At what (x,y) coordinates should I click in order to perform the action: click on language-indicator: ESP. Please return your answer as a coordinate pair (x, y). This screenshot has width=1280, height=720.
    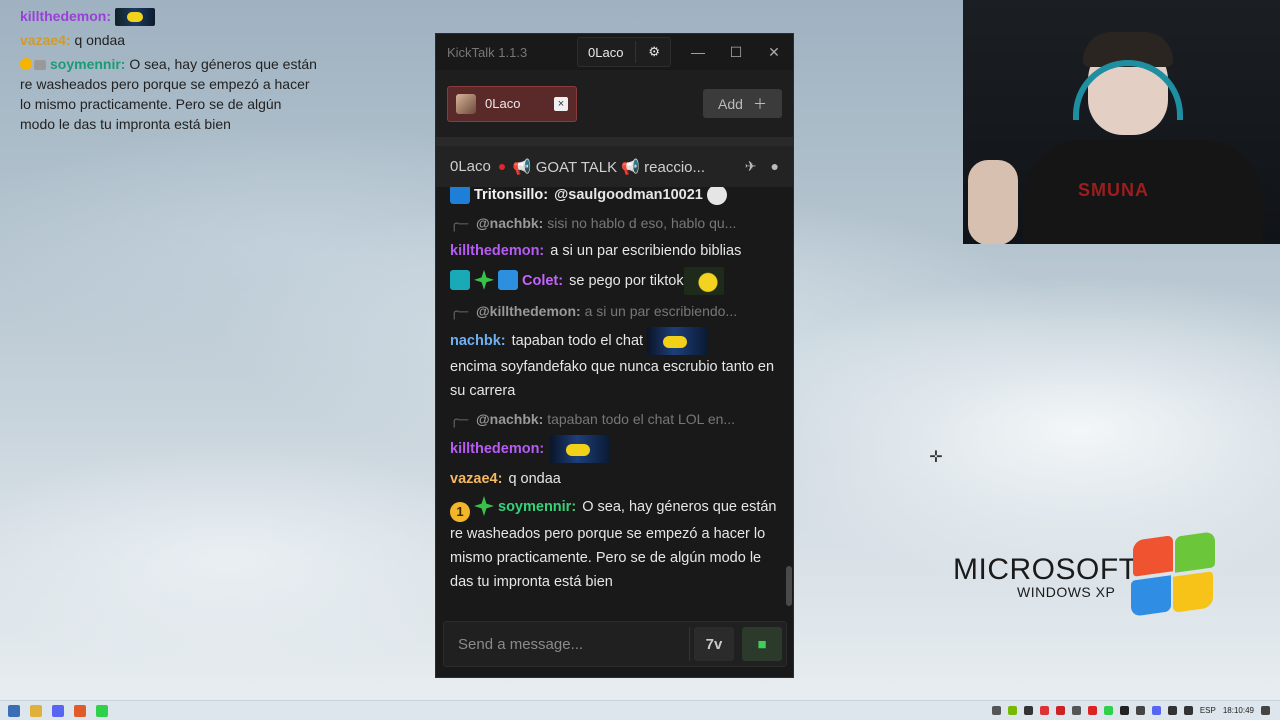
    Looking at the image, I should click on (1208, 710).